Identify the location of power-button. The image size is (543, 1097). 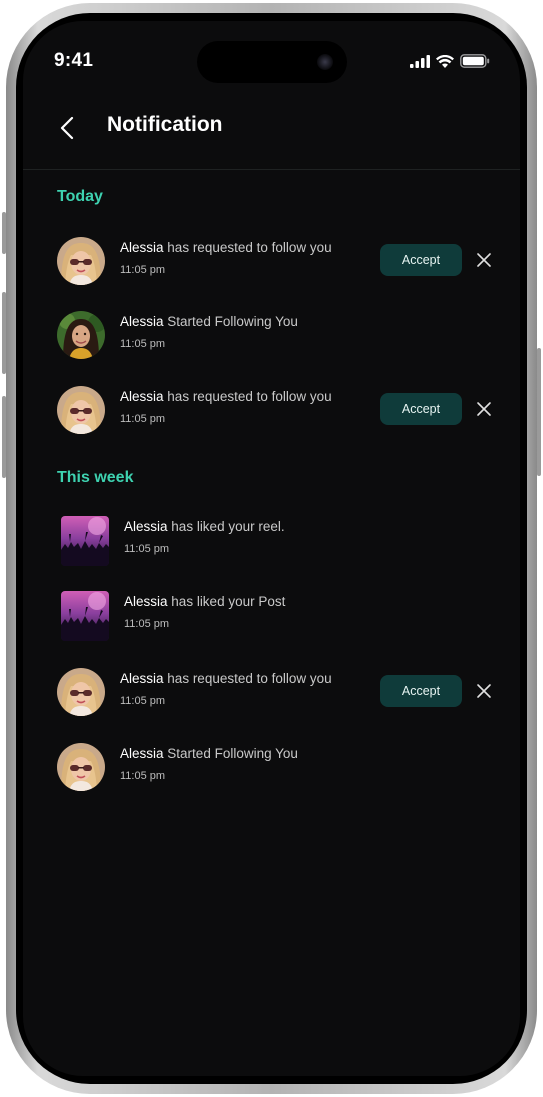
(539, 412).